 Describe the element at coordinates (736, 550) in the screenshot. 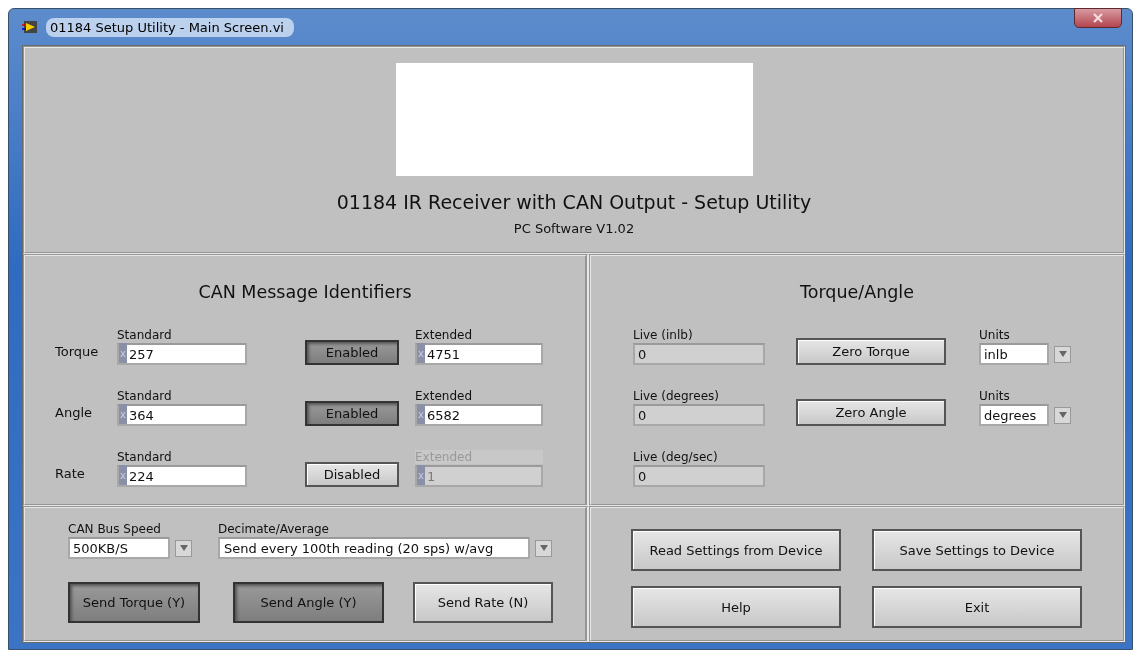

I see `action-button: Read Settings from Device` at that location.